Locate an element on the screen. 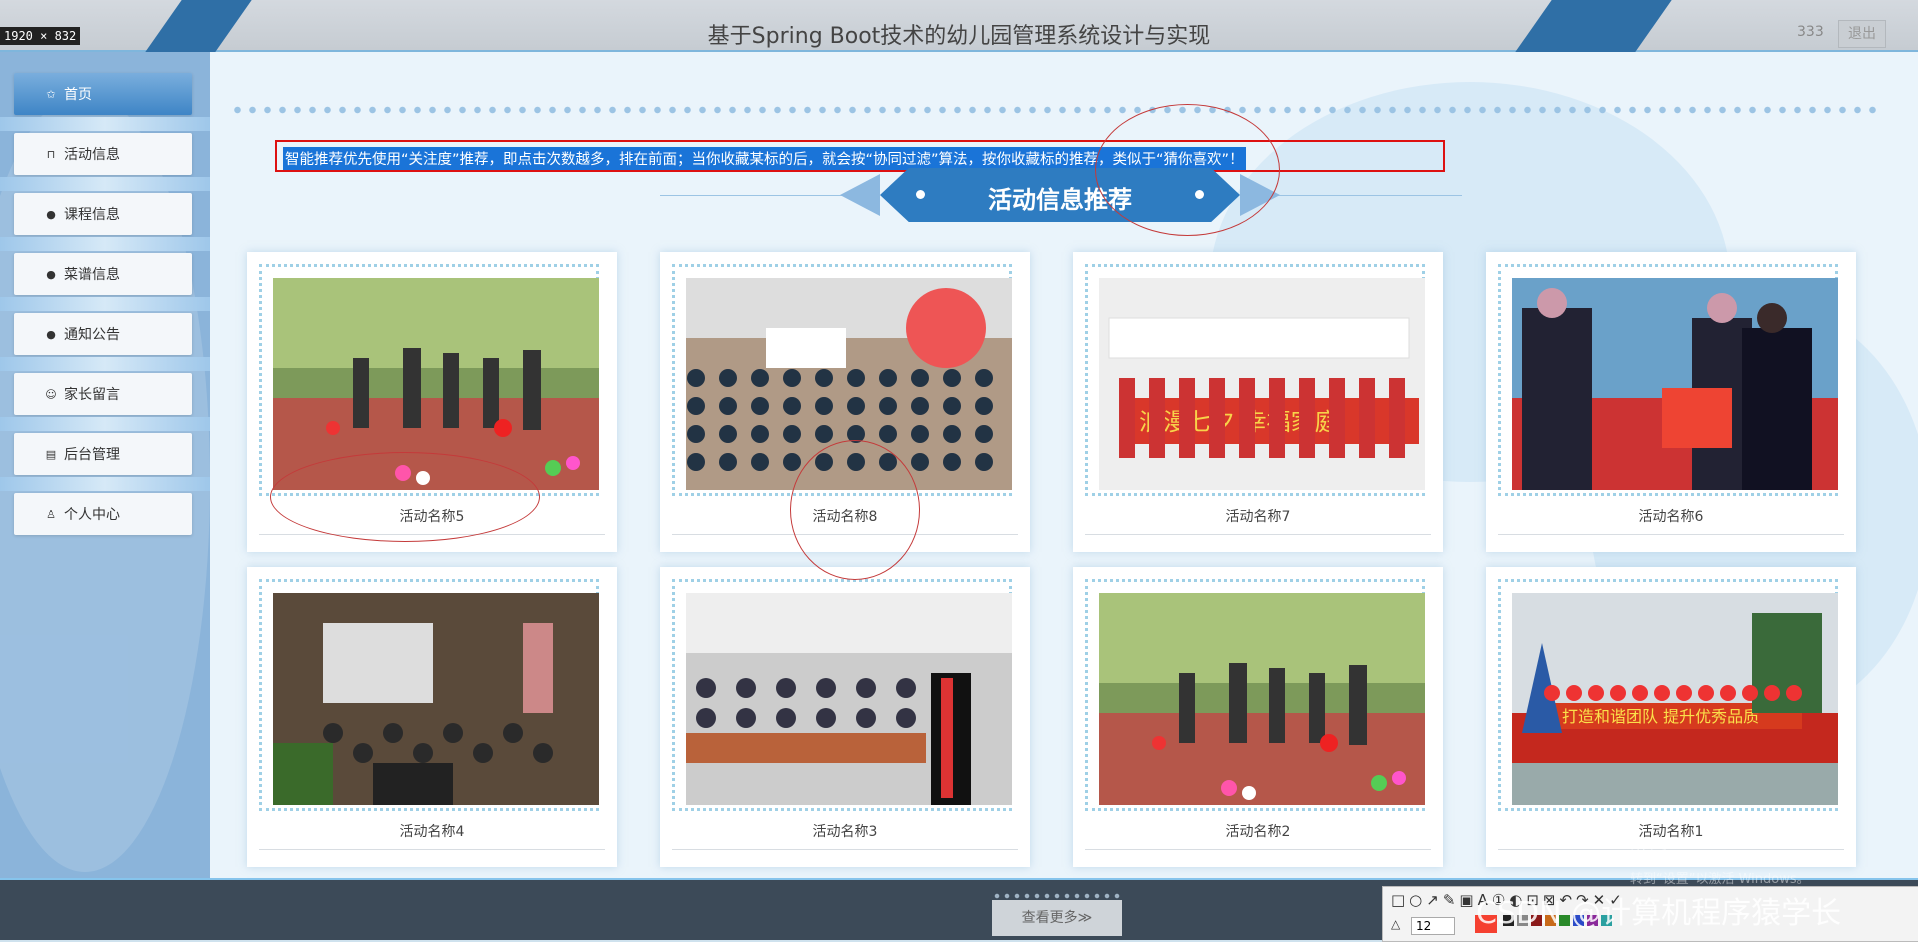 Image resolution: width=1918 pixels, height=942 pixels. sidebar-item-label: 菜谱信息 is located at coordinates (92, 275).